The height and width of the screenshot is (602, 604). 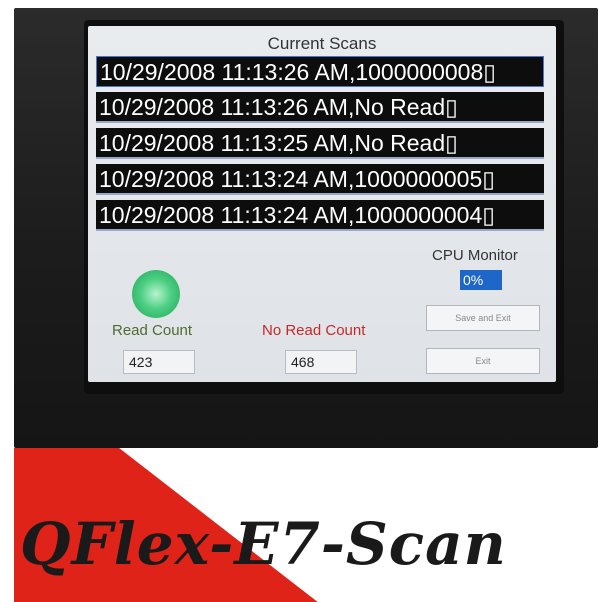 What do you see at coordinates (263, 544) in the screenshot?
I see `product-logo: QFlex-E7-Scan` at bounding box center [263, 544].